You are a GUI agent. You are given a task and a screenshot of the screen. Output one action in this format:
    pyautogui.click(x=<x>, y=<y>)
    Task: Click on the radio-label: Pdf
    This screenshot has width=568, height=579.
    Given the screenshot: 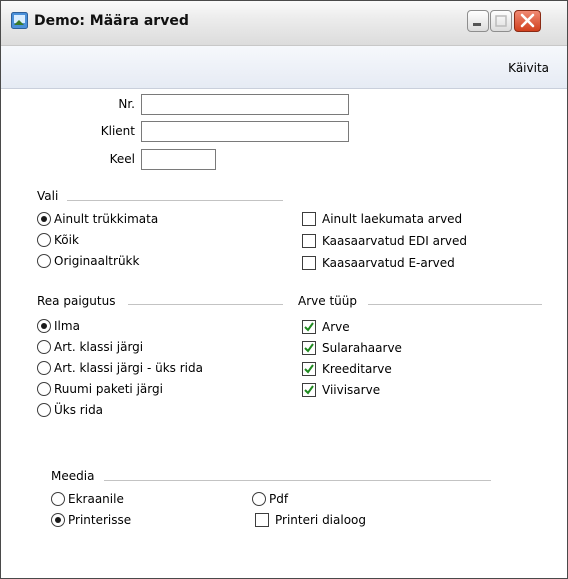 What is the action you would take?
    pyautogui.click(x=279, y=499)
    